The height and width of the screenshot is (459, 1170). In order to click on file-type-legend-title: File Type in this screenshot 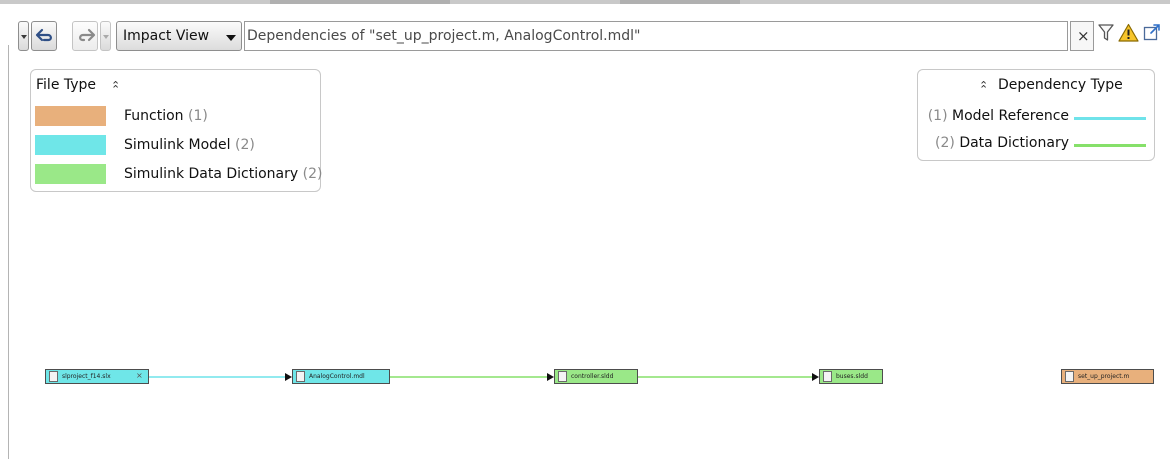, I will do `click(66, 85)`.